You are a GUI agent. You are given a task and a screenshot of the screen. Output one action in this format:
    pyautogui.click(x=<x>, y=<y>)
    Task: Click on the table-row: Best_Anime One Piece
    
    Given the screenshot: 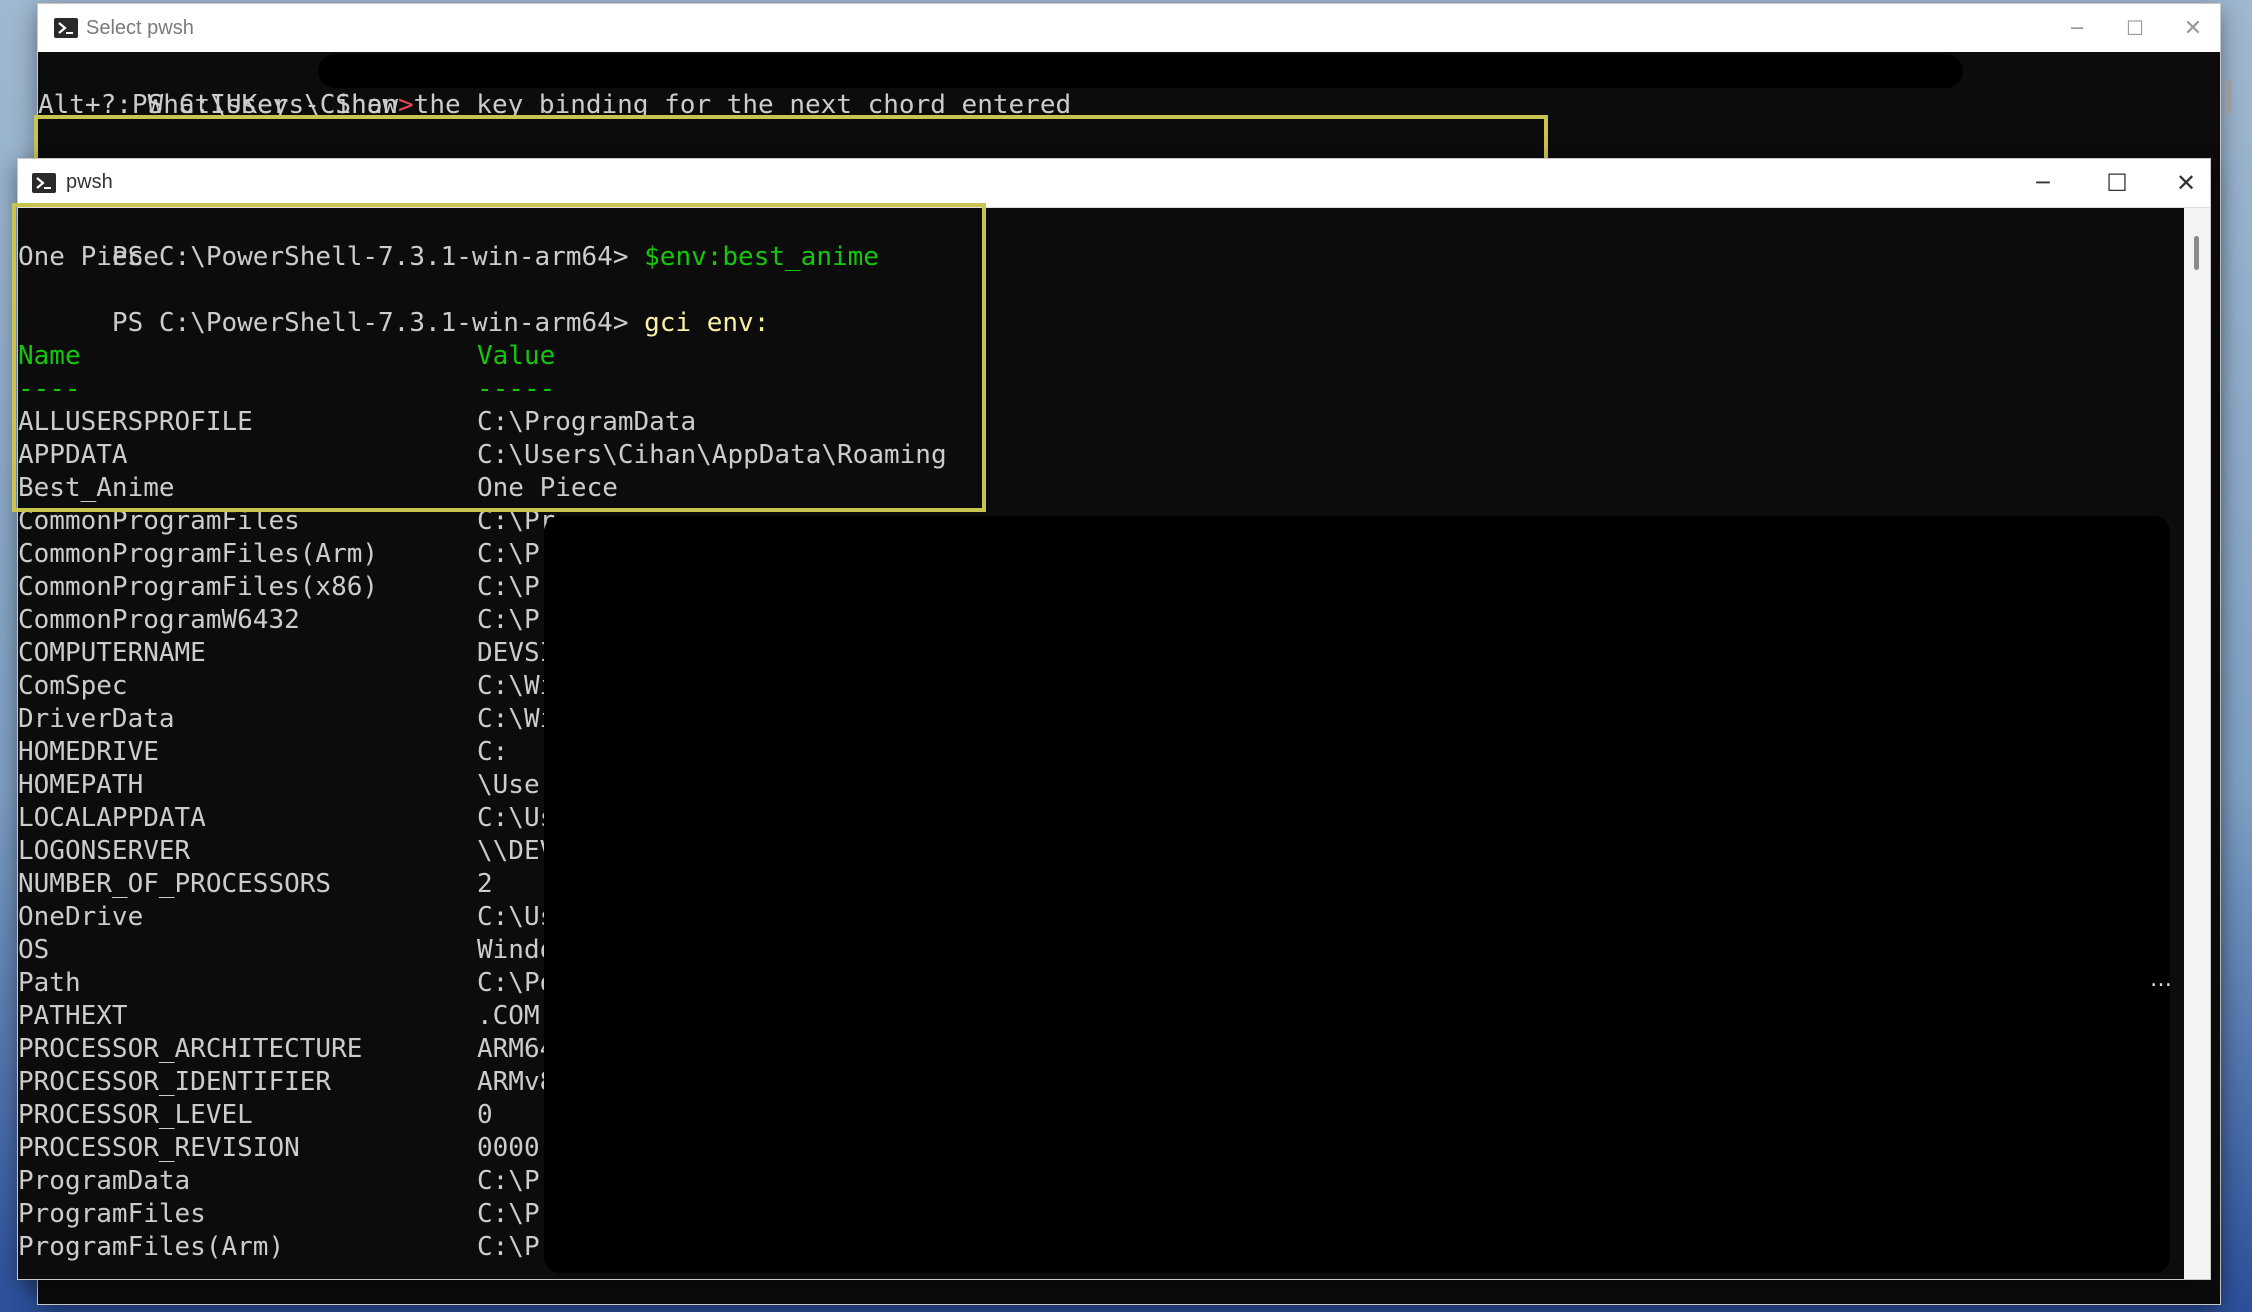 What is the action you would take?
    pyautogui.click(x=318, y=488)
    